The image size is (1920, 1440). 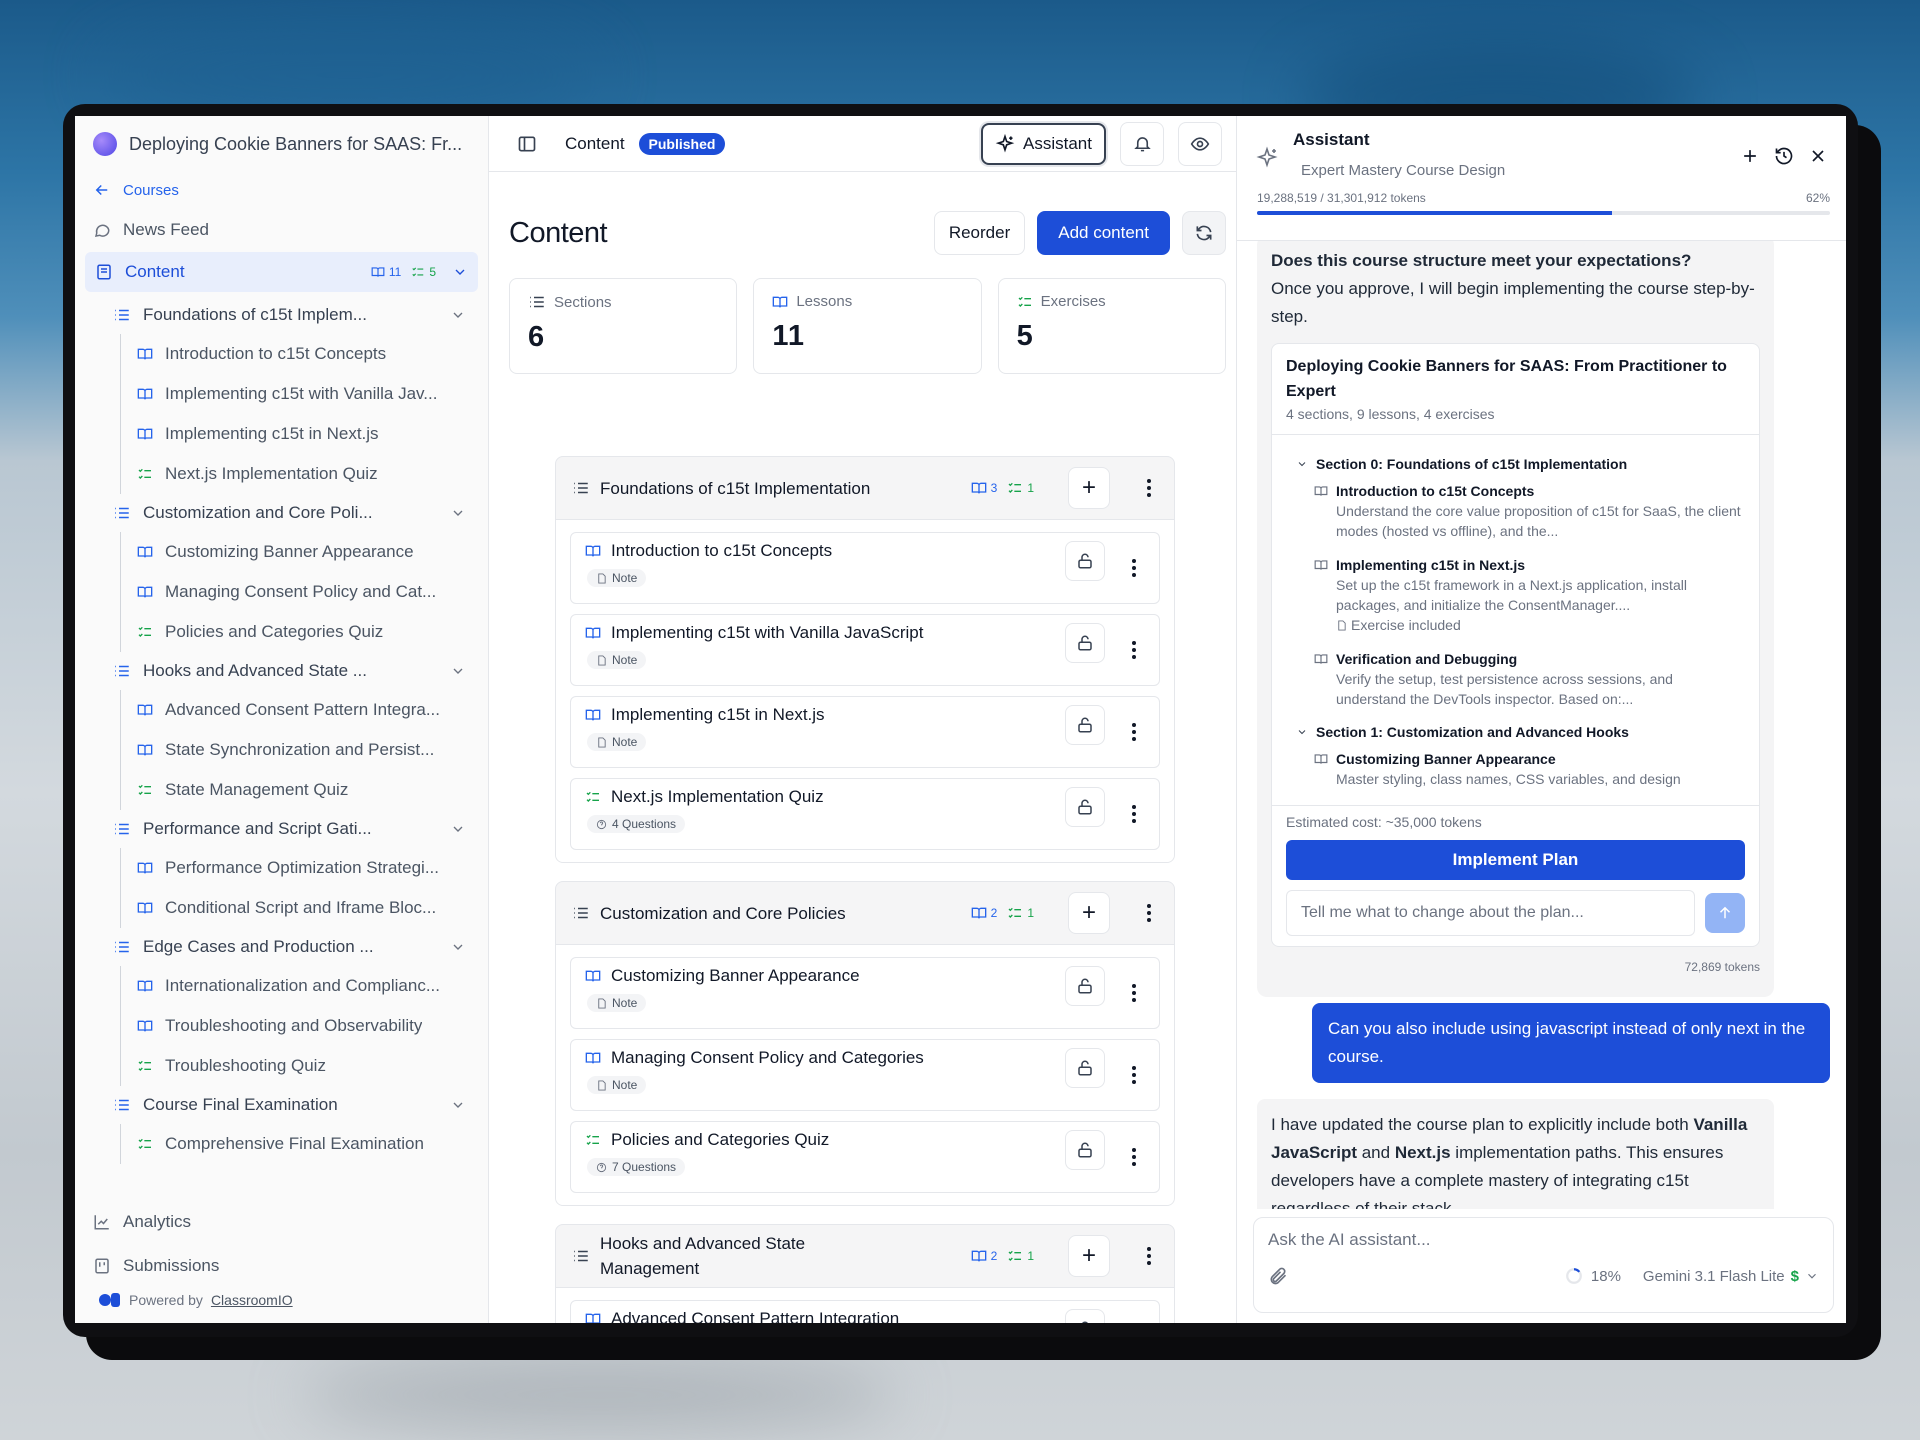 What do you see at coordinates (281, 230) in the screenshot?
I see `nav-news-feed: News Feed` at bounding box center [281, 230].